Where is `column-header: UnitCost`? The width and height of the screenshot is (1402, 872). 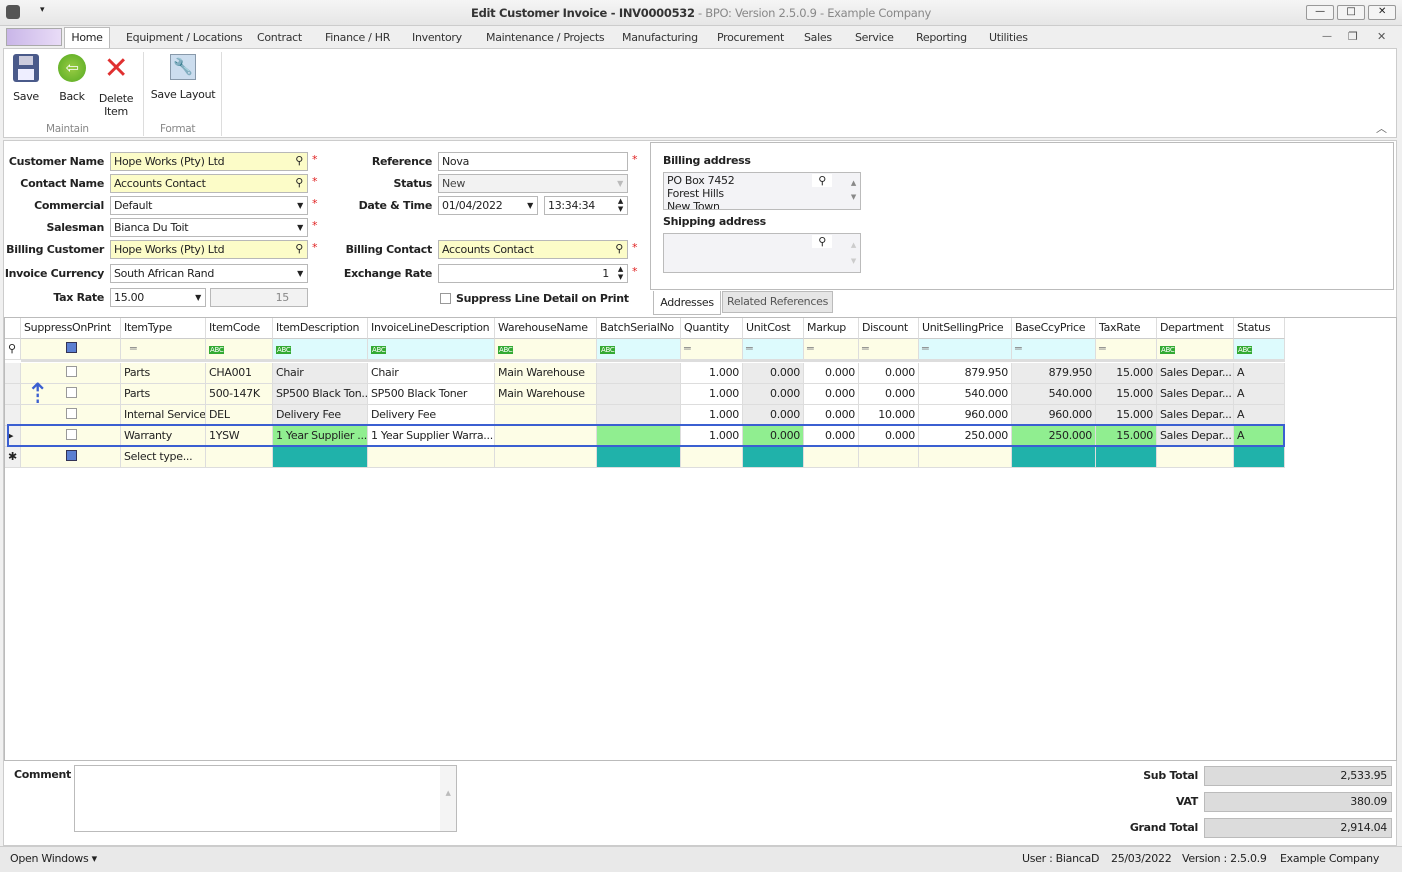 column-header: UnitCost is located at coordinates (773, 328).